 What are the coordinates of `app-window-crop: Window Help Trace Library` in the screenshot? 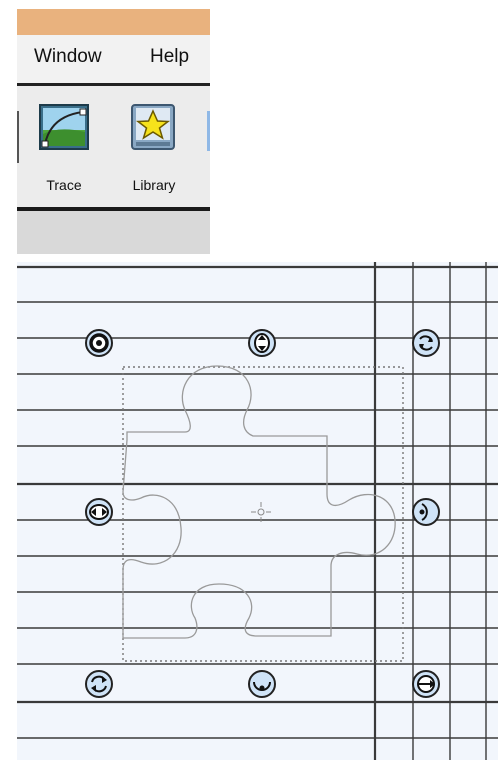 It's located at (113, 131).